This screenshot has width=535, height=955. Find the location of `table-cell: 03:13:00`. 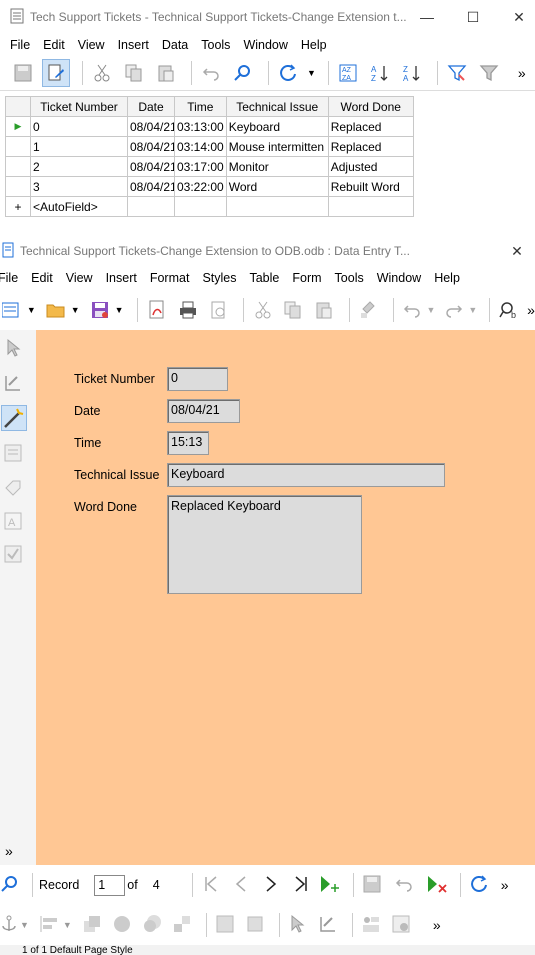

table-cell: 03:13:00 is located at coordinates (200, 126).